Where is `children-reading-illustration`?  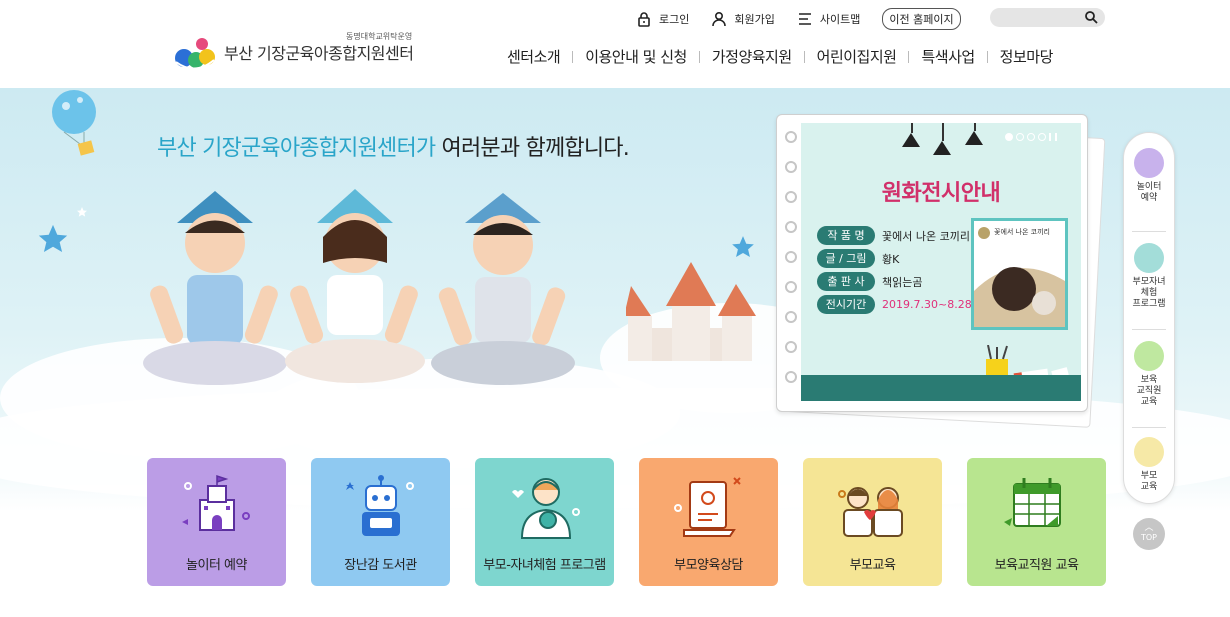
children-reading-illustration is located at coordinates (359, 287).